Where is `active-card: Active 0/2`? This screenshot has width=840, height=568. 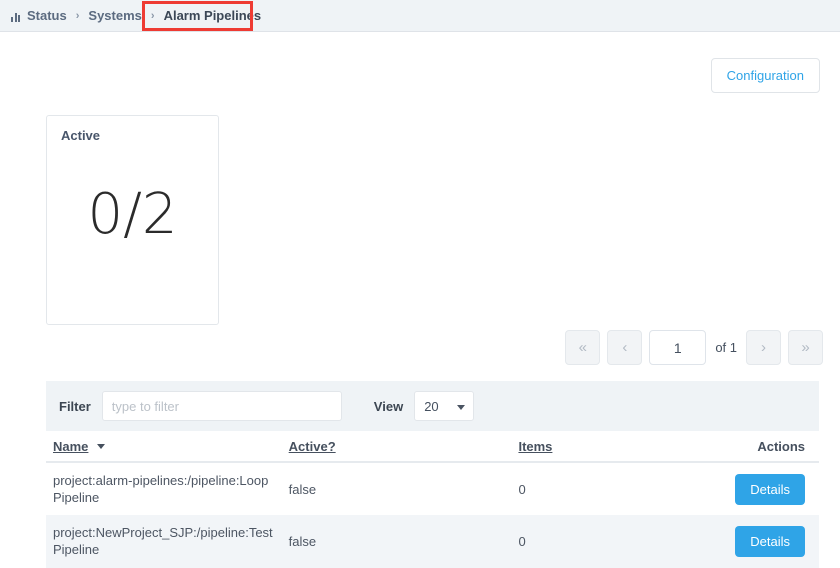 active-card: Active 0/2 is located at coordinates (132, 220).